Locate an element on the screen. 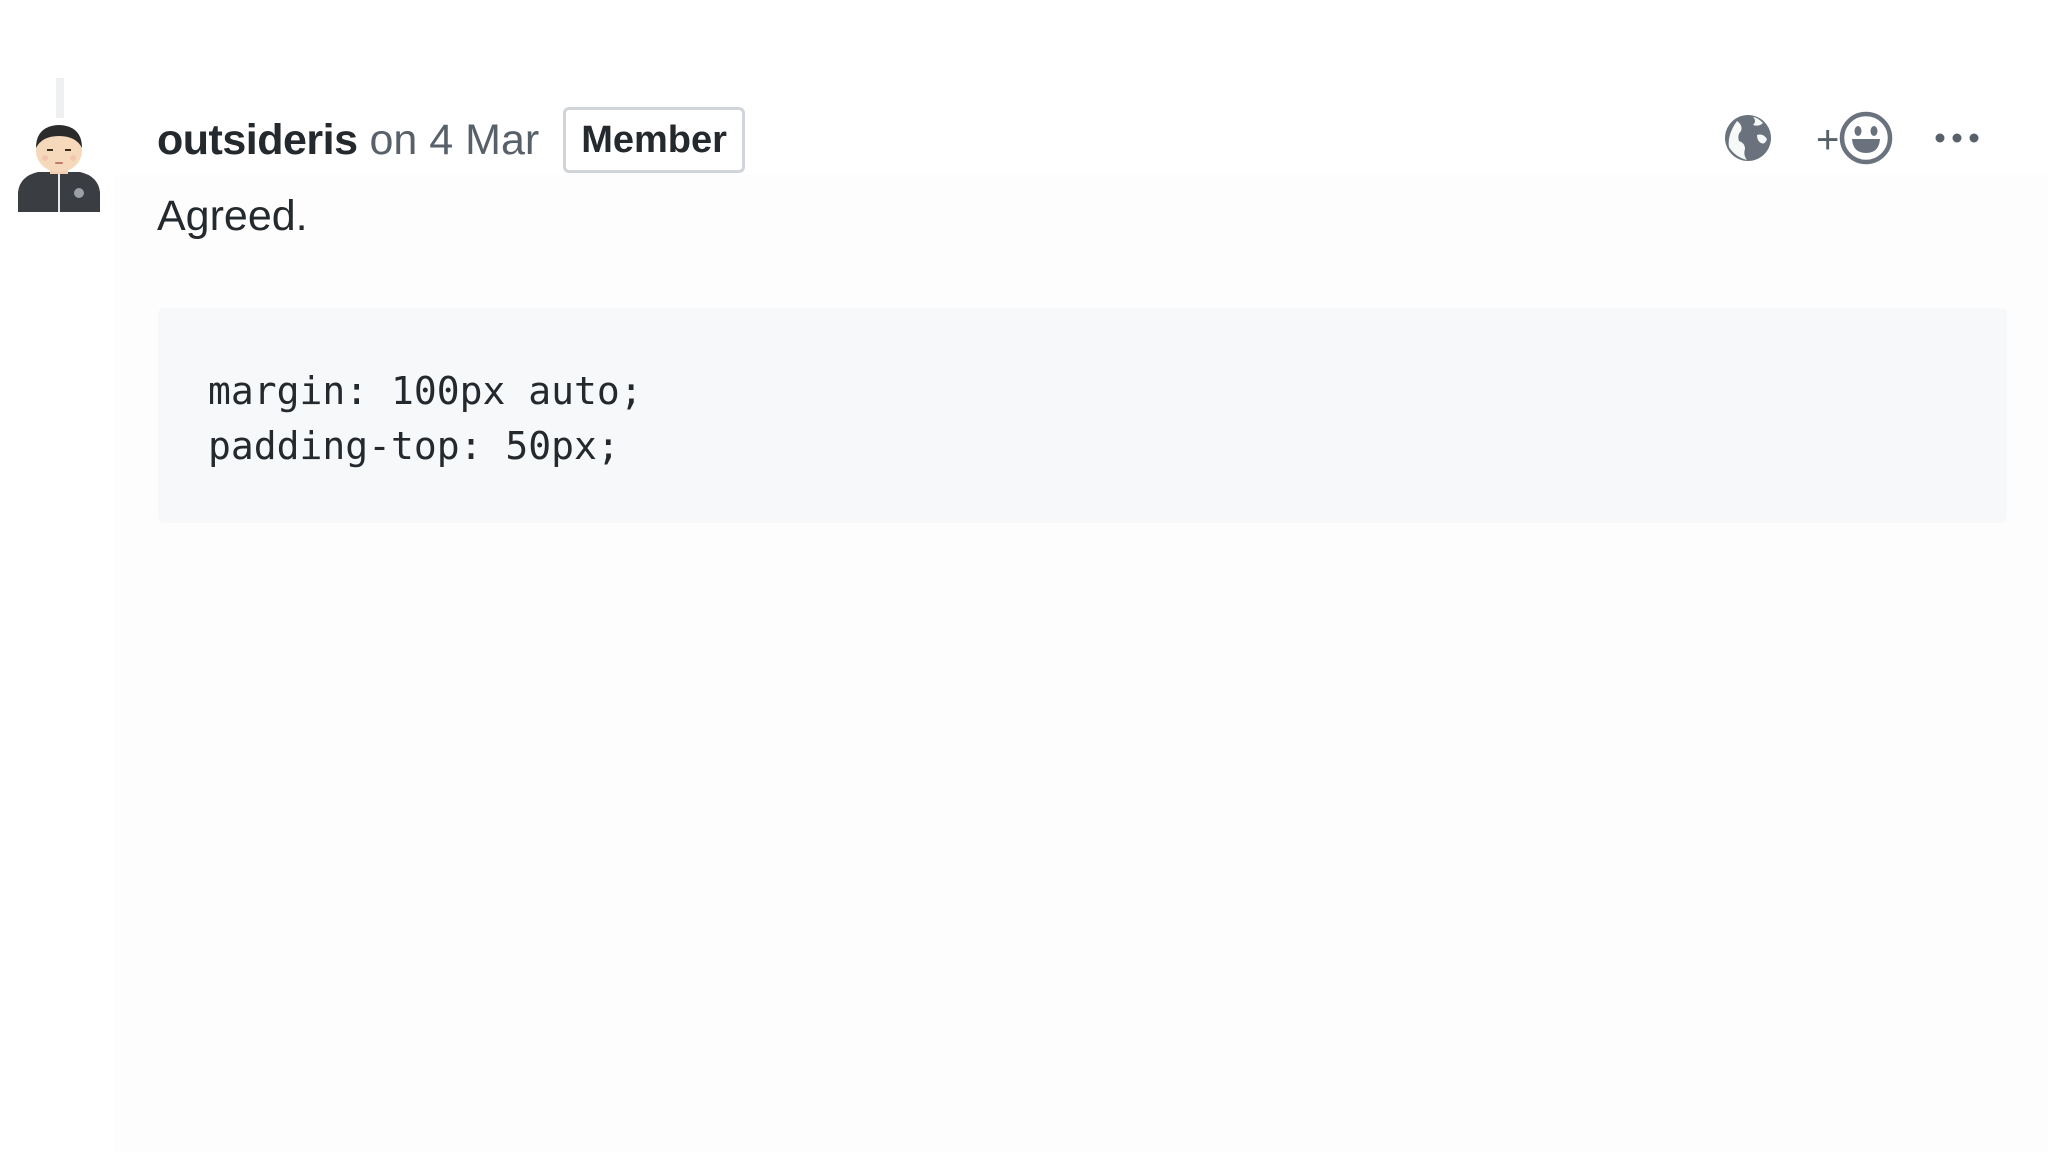 This screenshot has width=2048, height=1152. smiley-icon is located at coordinates (1866, 140).